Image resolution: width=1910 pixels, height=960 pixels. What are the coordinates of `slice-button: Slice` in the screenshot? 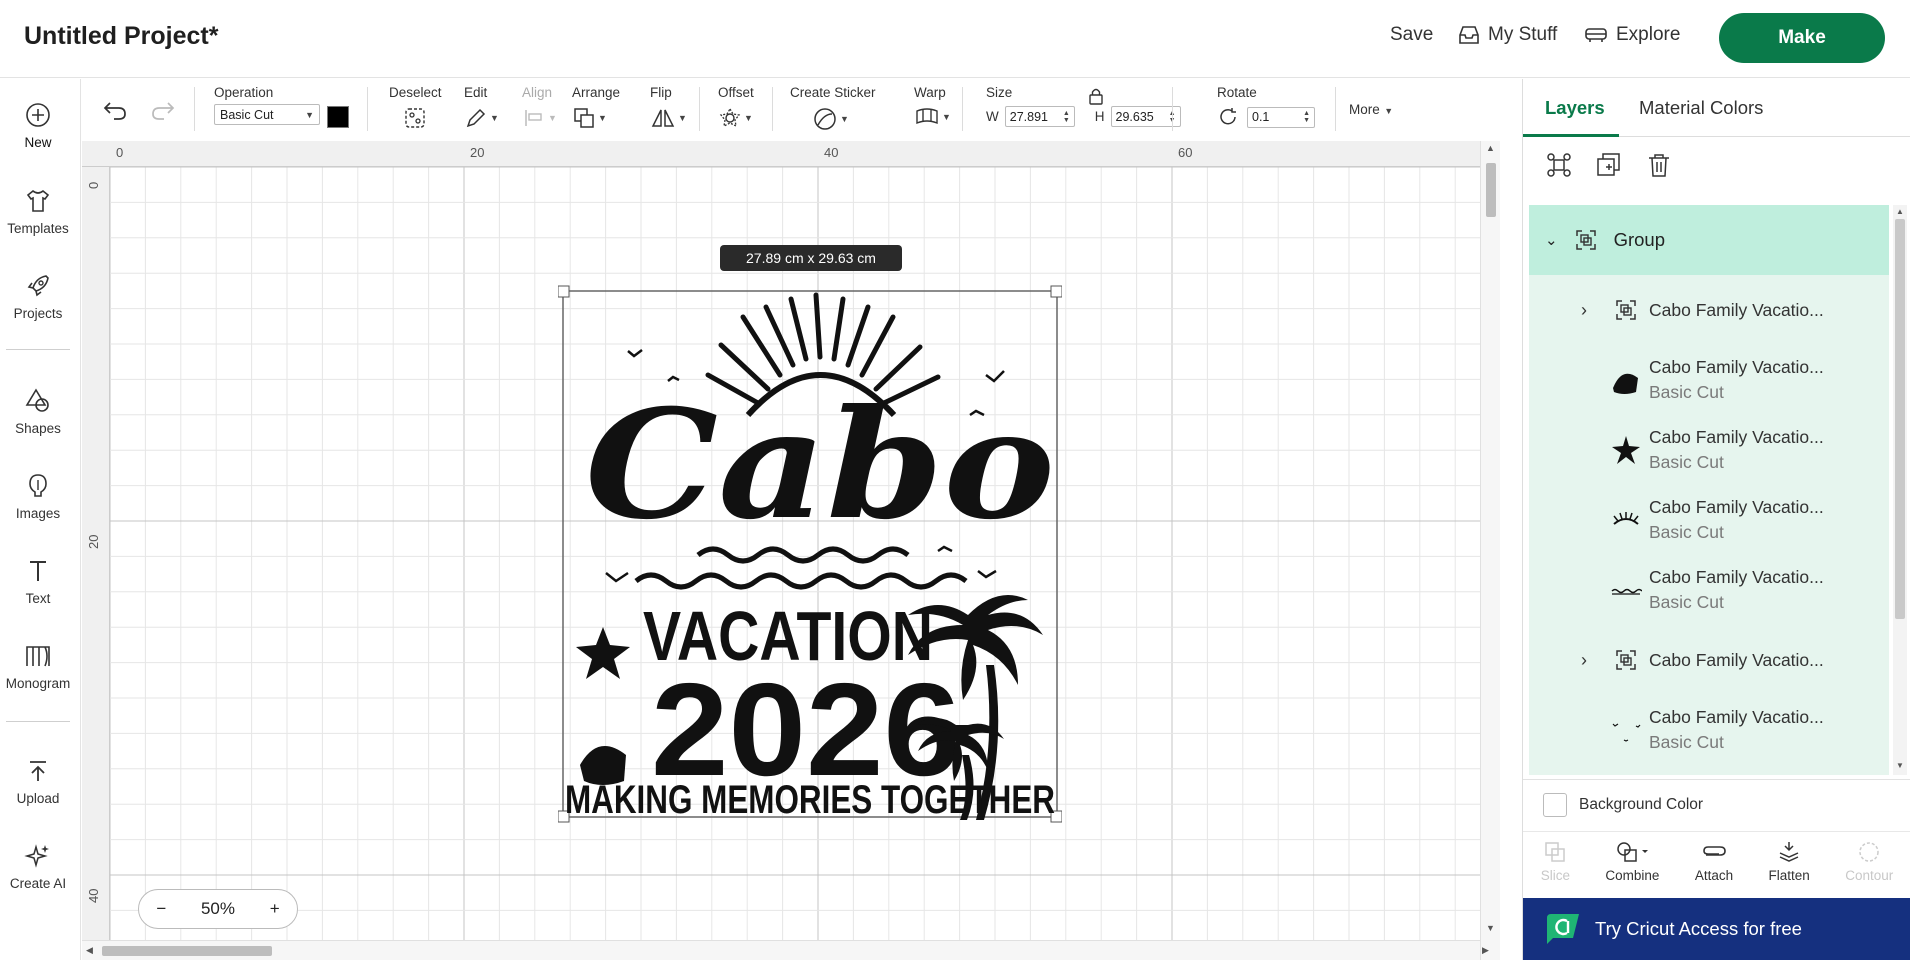 It's located at (1555, 869).